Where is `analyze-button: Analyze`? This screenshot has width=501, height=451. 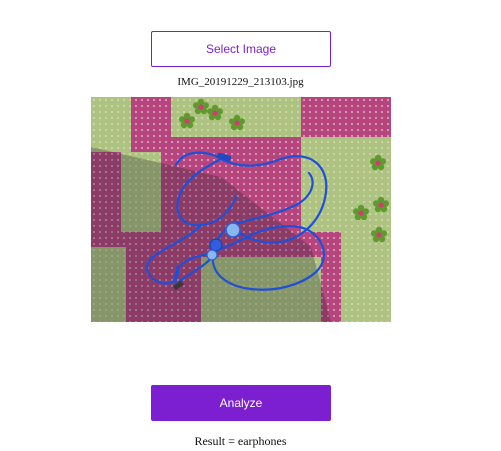 analyze-button: Analyze is located at coordinates (241, 403).